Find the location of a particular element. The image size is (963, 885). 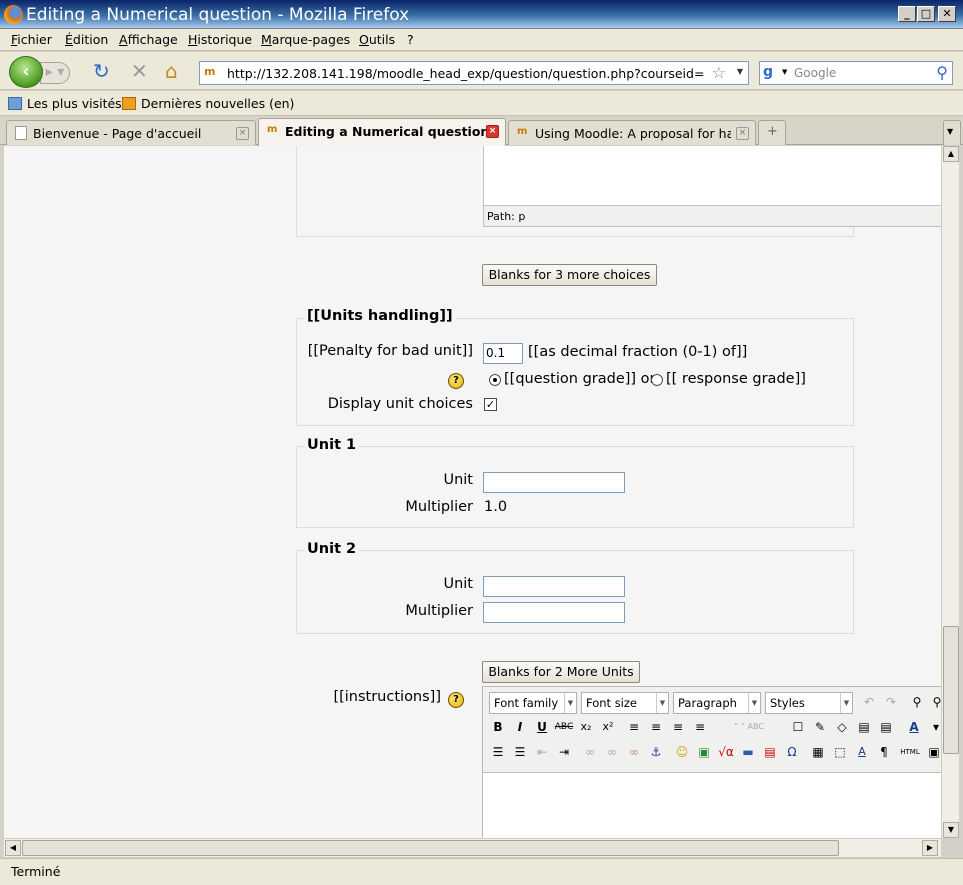

emoticon-icon: ☺ is located at coordinates (682, 752).